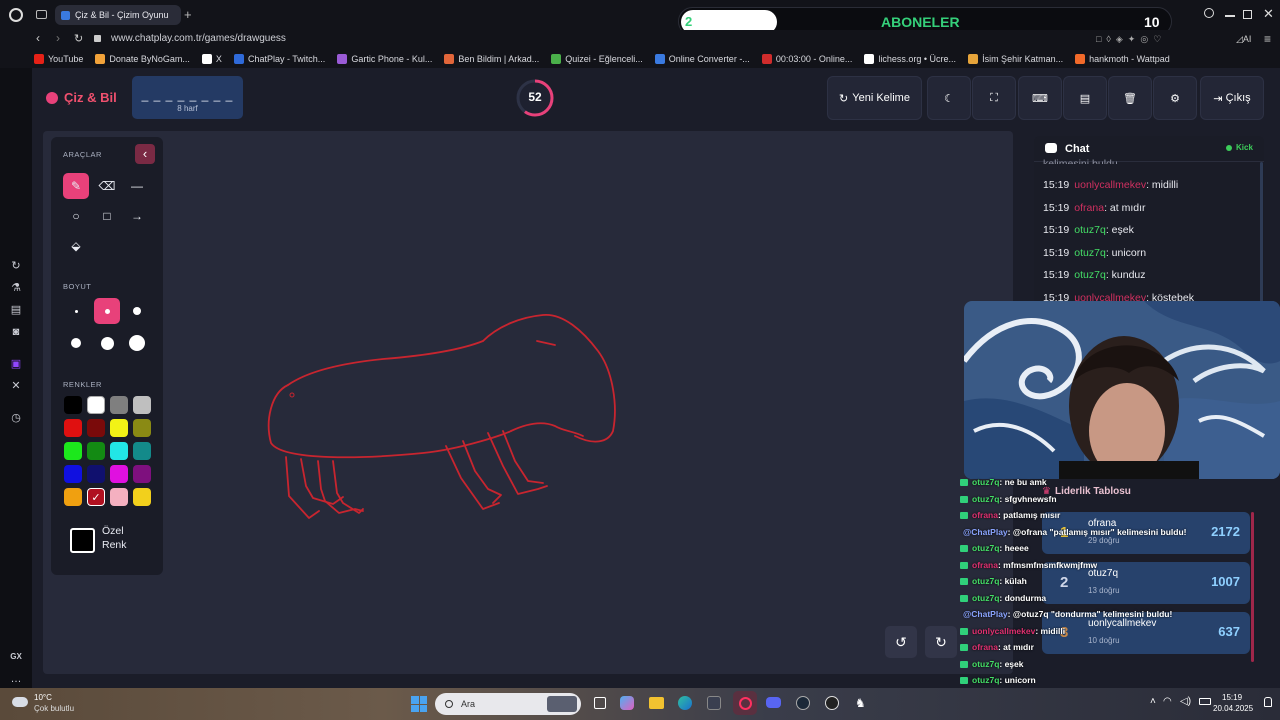 The width and height of the screenshot is (1280, 720). I want to click on notification-icon, so click(1268, 702).